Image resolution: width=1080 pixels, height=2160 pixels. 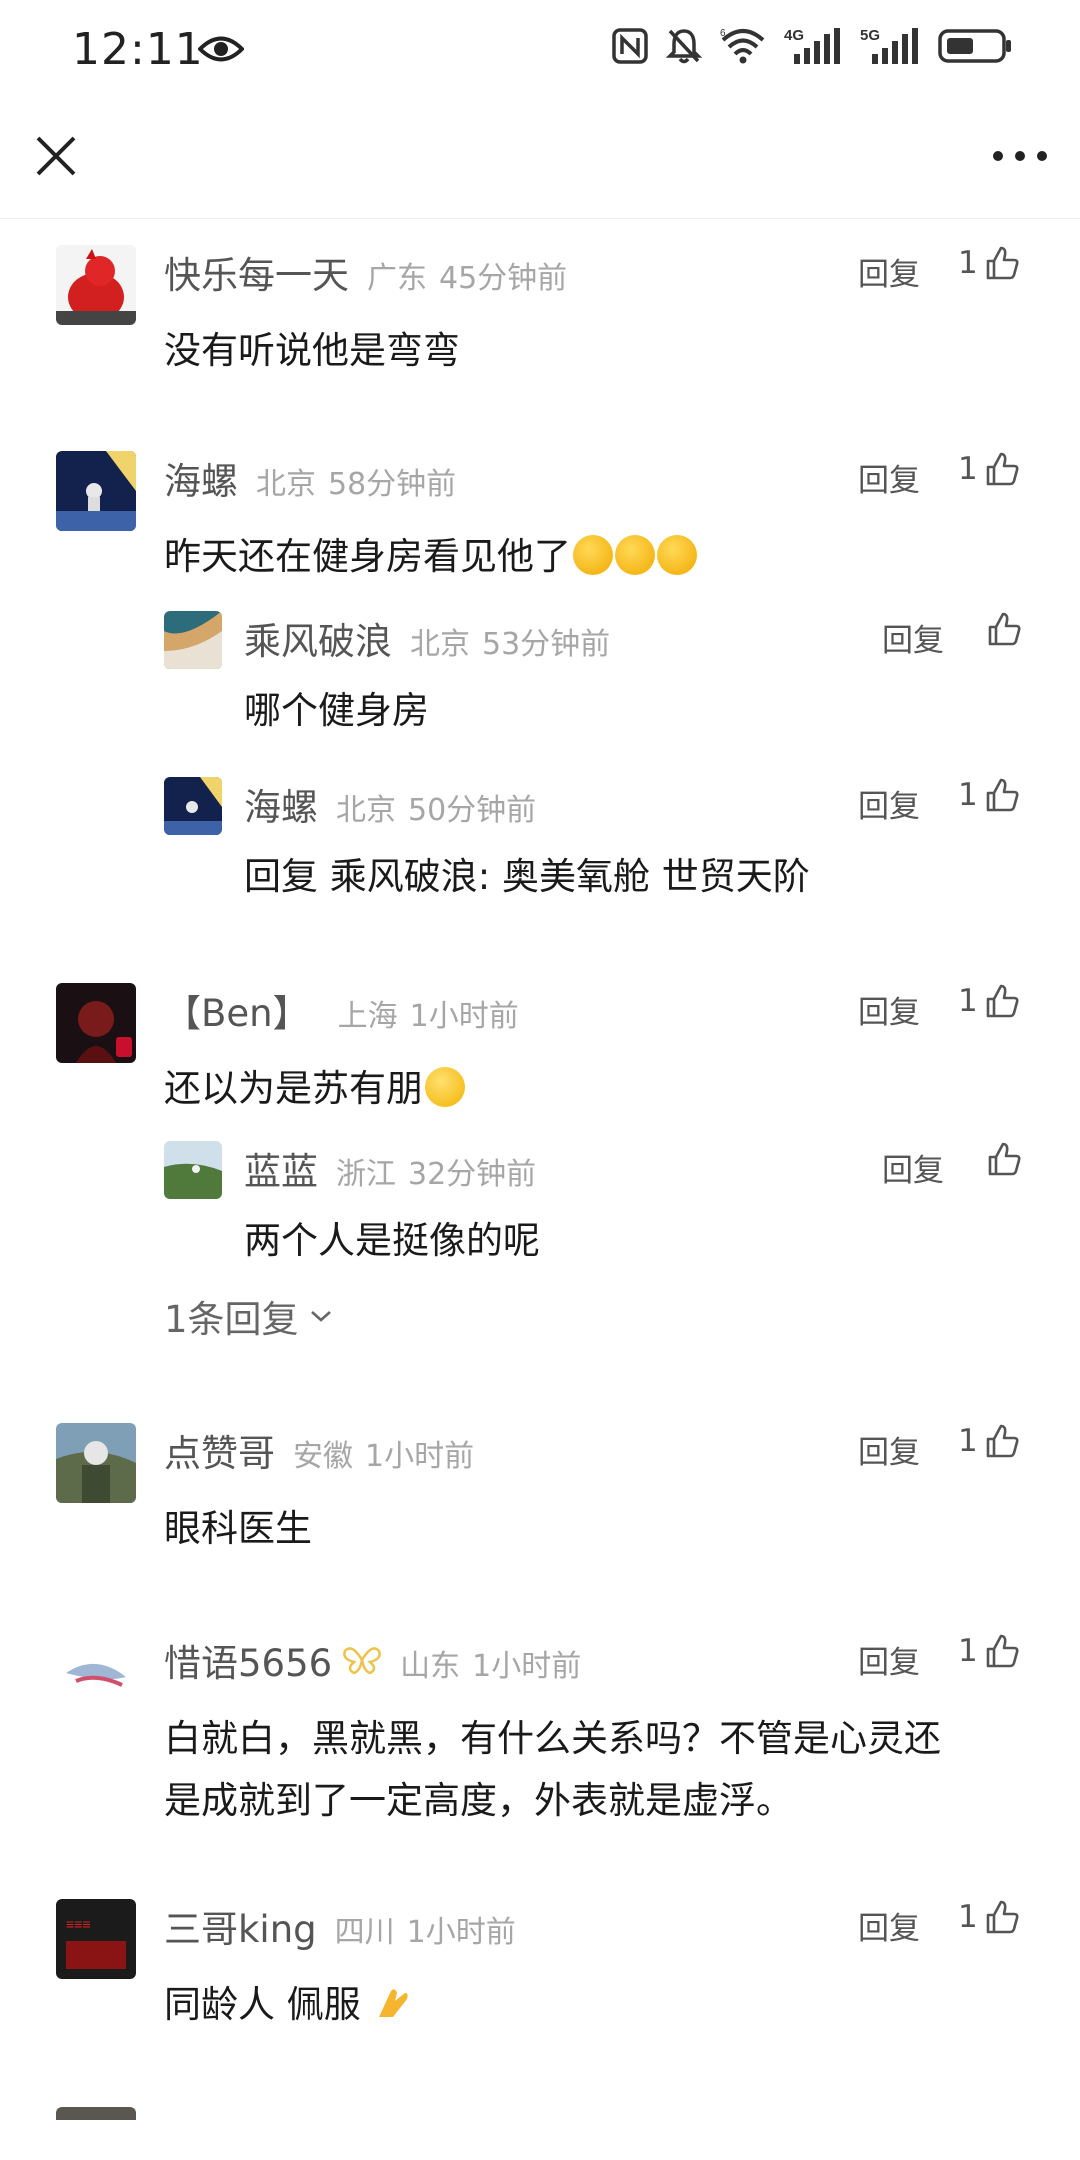 I want to click on nfc-icon, so click(x=630, y=46).